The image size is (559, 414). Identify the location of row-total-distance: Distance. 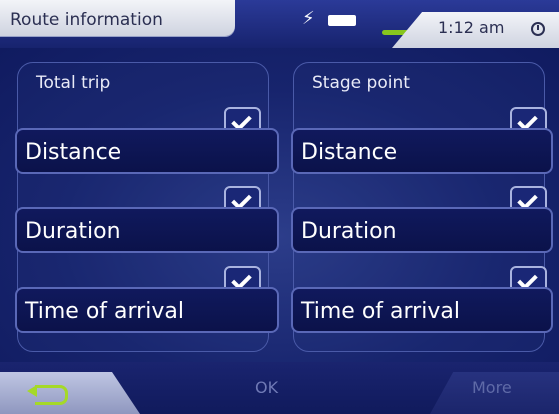
(147, 151).